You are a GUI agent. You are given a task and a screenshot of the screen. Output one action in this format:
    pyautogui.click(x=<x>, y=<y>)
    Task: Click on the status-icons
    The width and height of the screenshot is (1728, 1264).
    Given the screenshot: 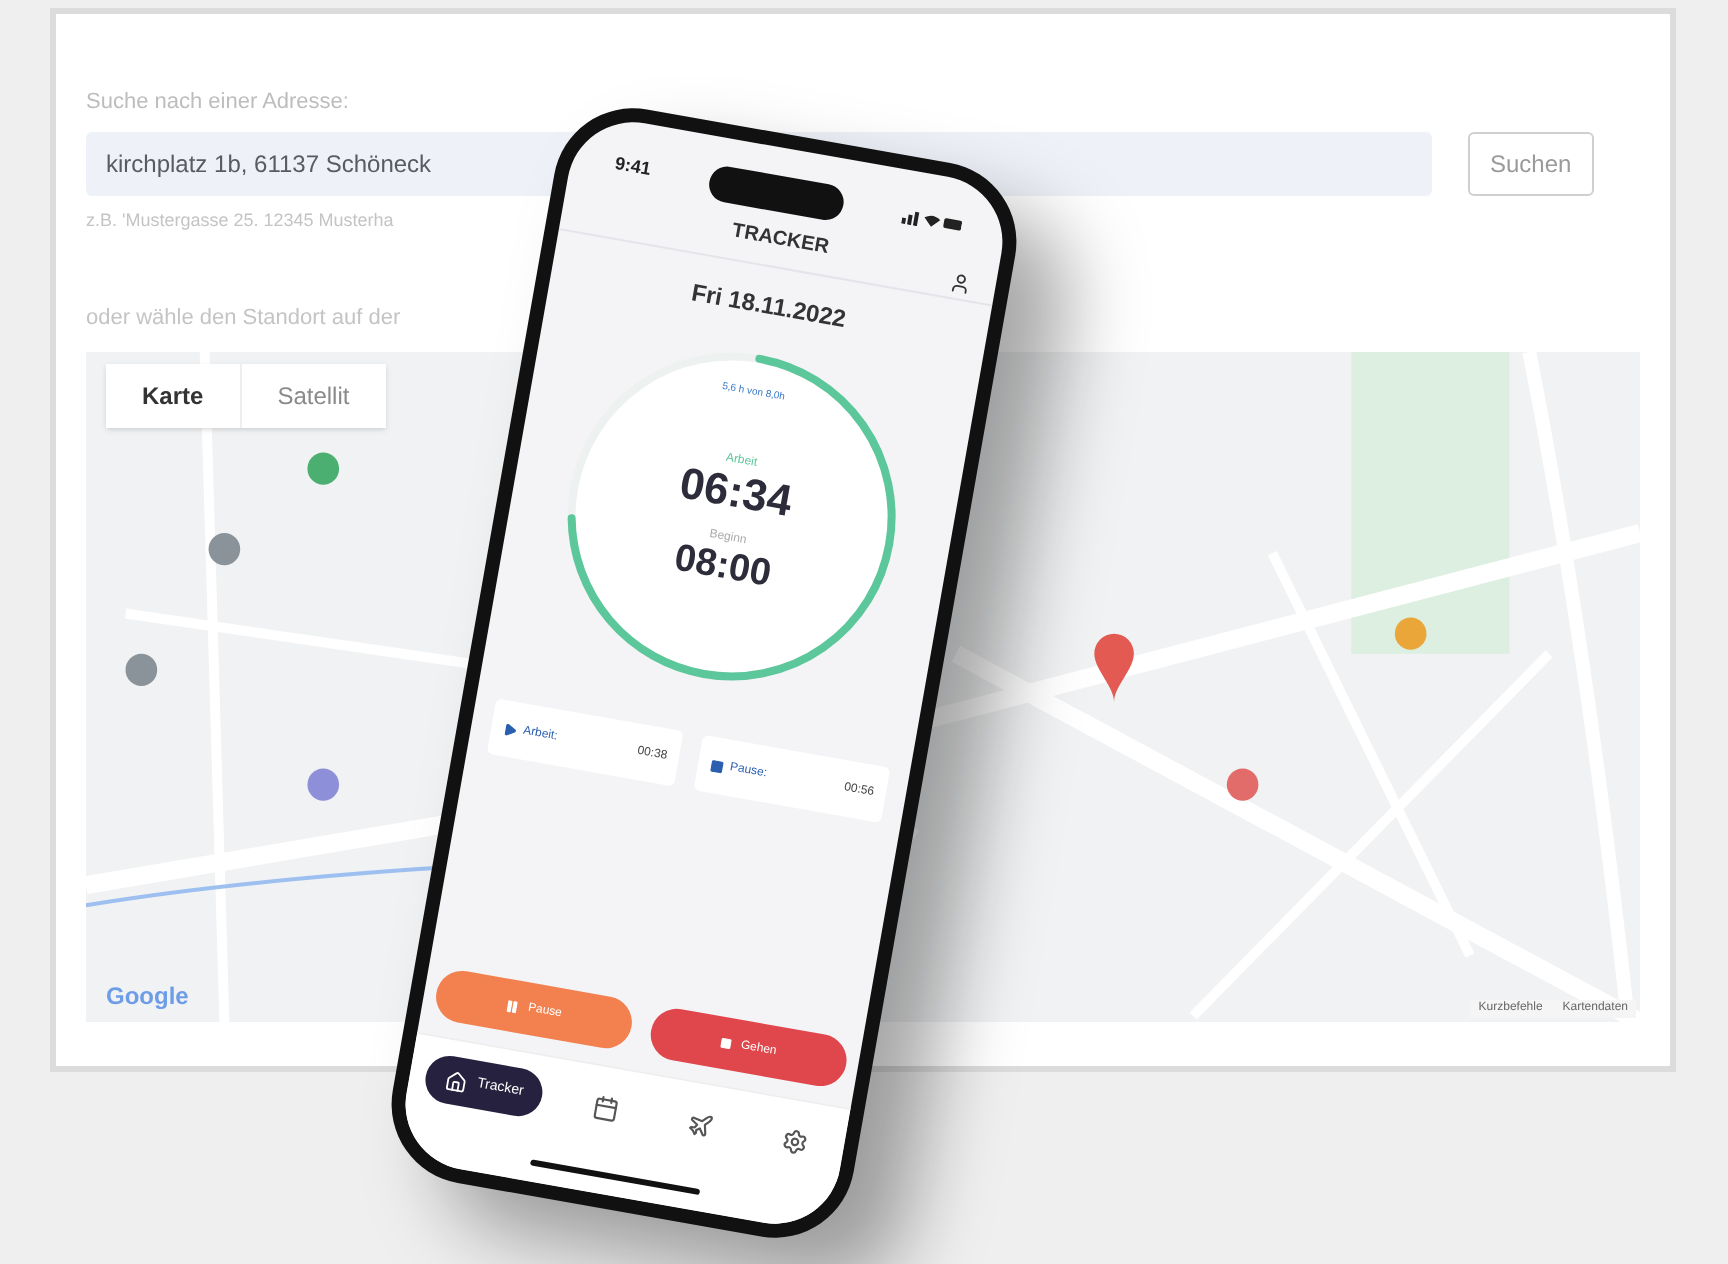 What is the action you would take?
    pyautogui.click(x=932, y=220)
    